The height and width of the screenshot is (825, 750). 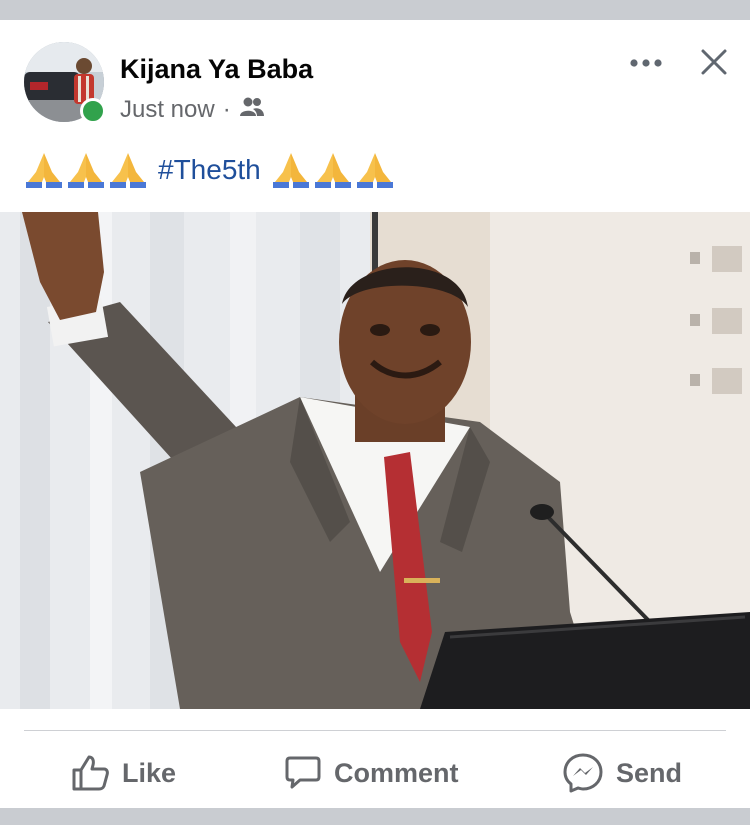 I want to click on top-frame-strip, so click(x=375, y=10).